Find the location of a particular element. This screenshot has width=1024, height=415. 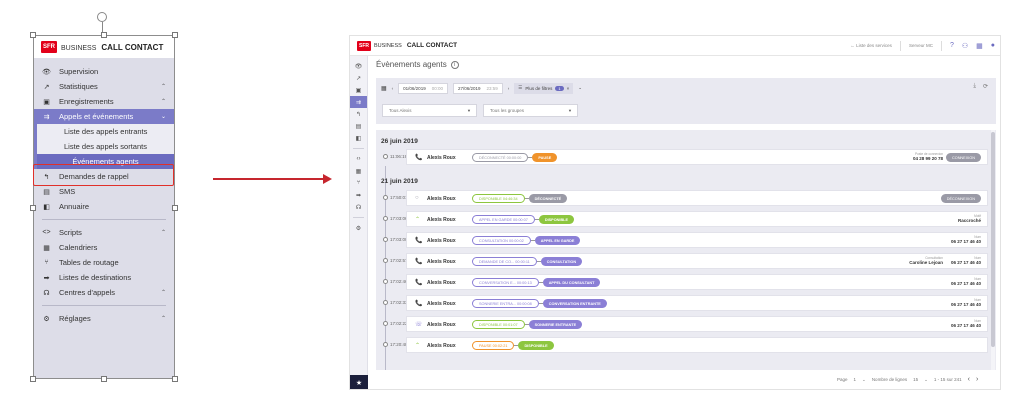

more-filters-button: ☰ Plus de filtres 1 × is located at coordinates (544, 88).